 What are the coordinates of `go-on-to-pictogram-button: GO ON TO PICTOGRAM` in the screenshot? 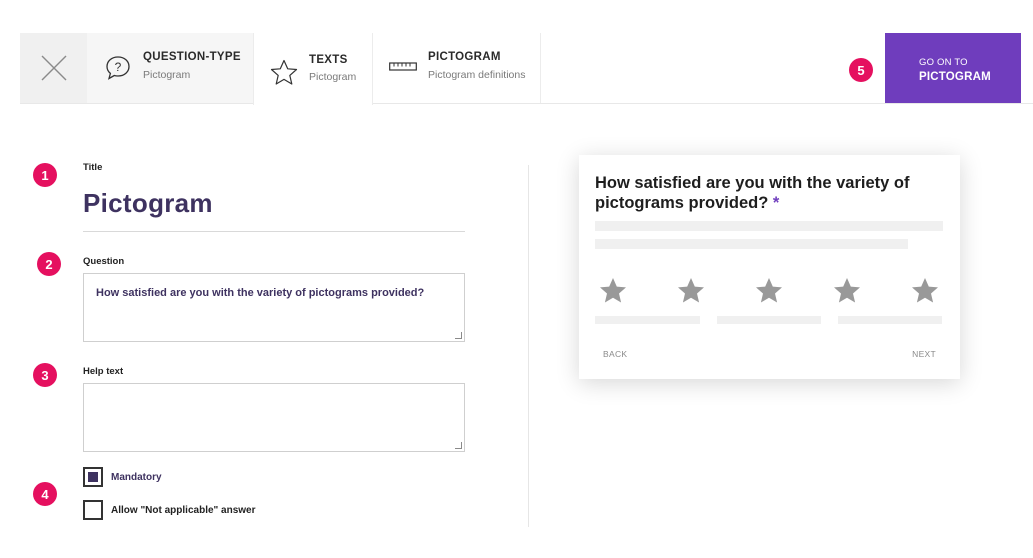 It's located at (953, 68).